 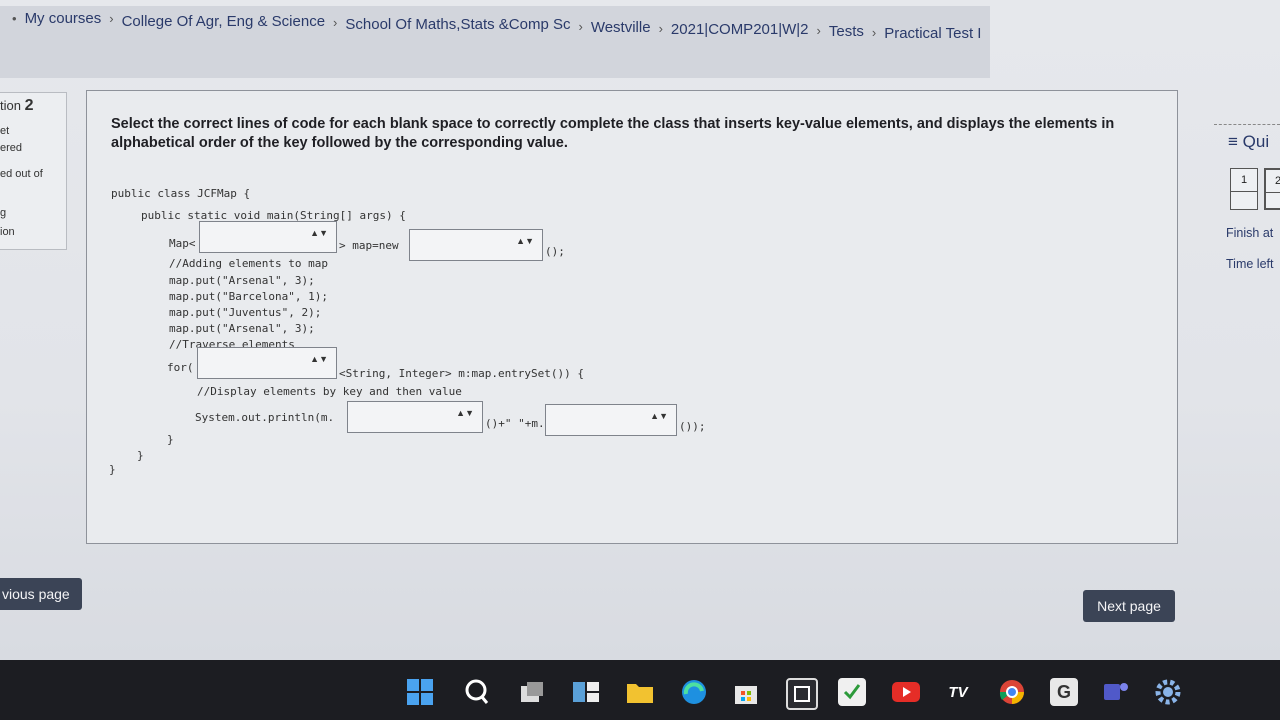 What do you see at coordinates (1247, 124) in the screenshot?
I see `nav-divider` at bounding box center [1247, 124].